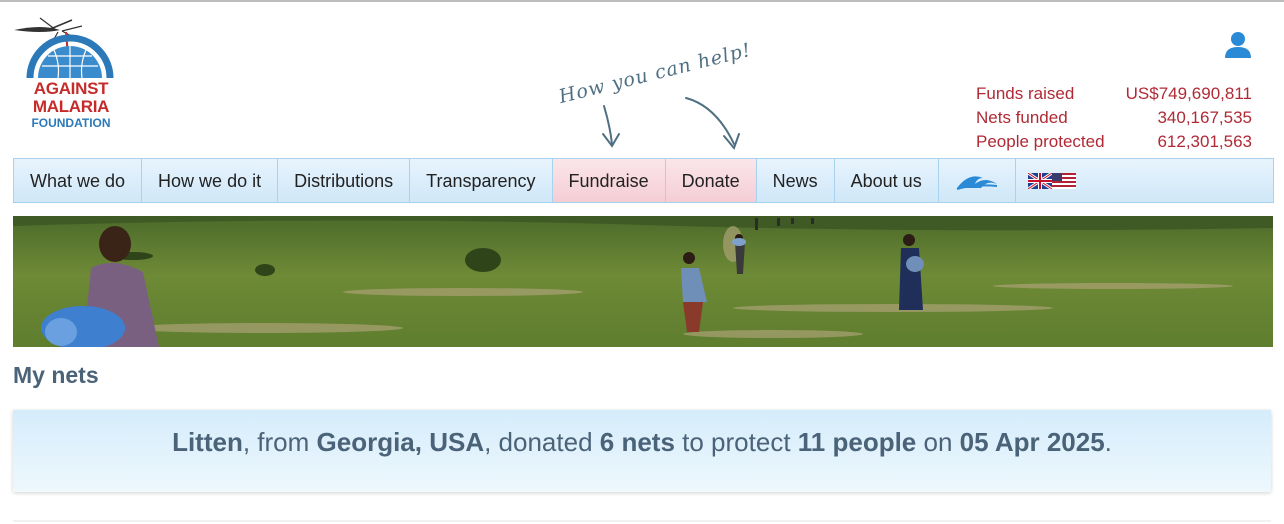  I want to click on stat-label: Funds raised, so click(1025, 93).